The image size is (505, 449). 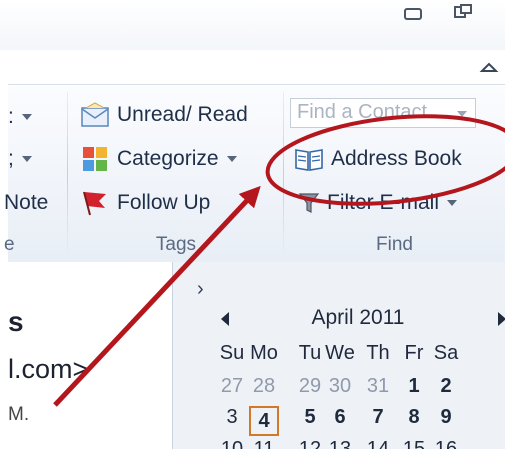 I want to click on categorize-button: Categorize, so click(x=158, y=159).